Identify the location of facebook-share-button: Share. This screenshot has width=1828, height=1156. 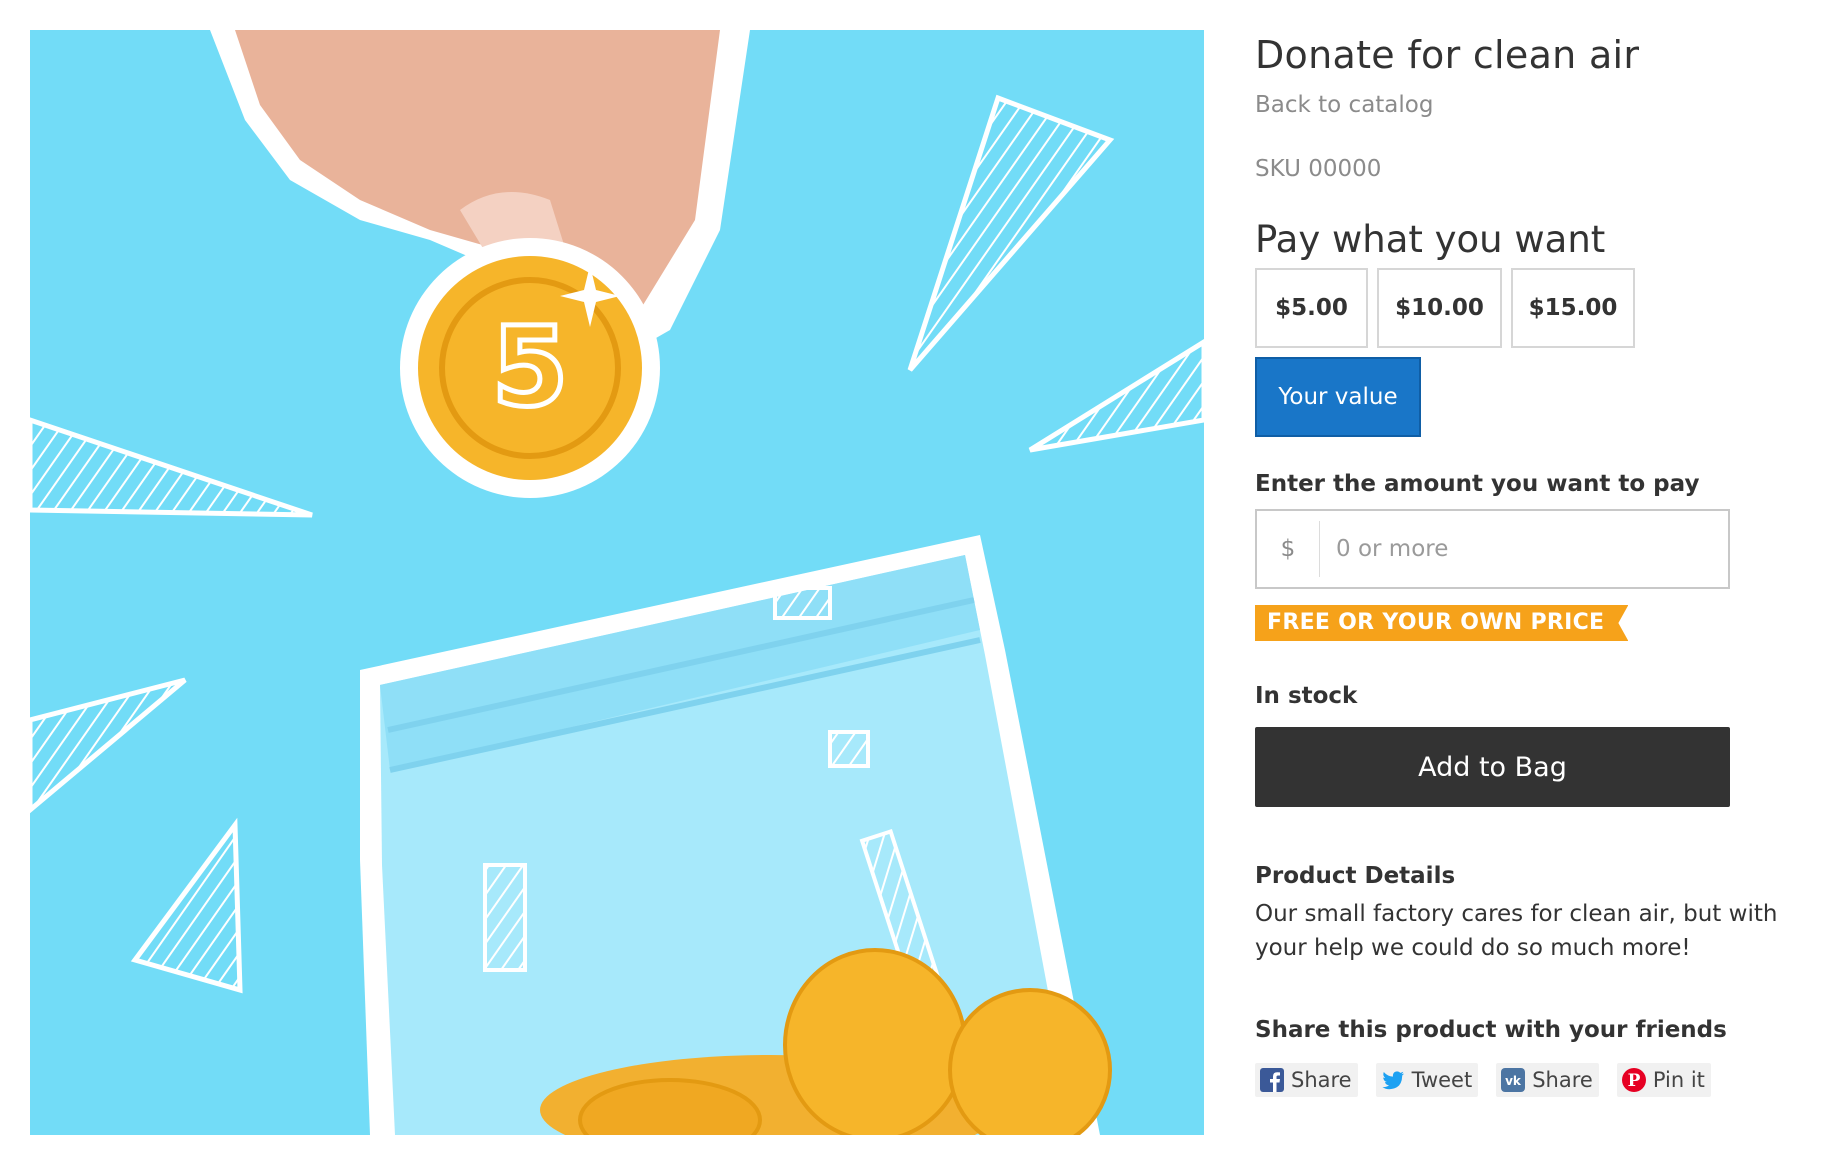
(1306, 1080).